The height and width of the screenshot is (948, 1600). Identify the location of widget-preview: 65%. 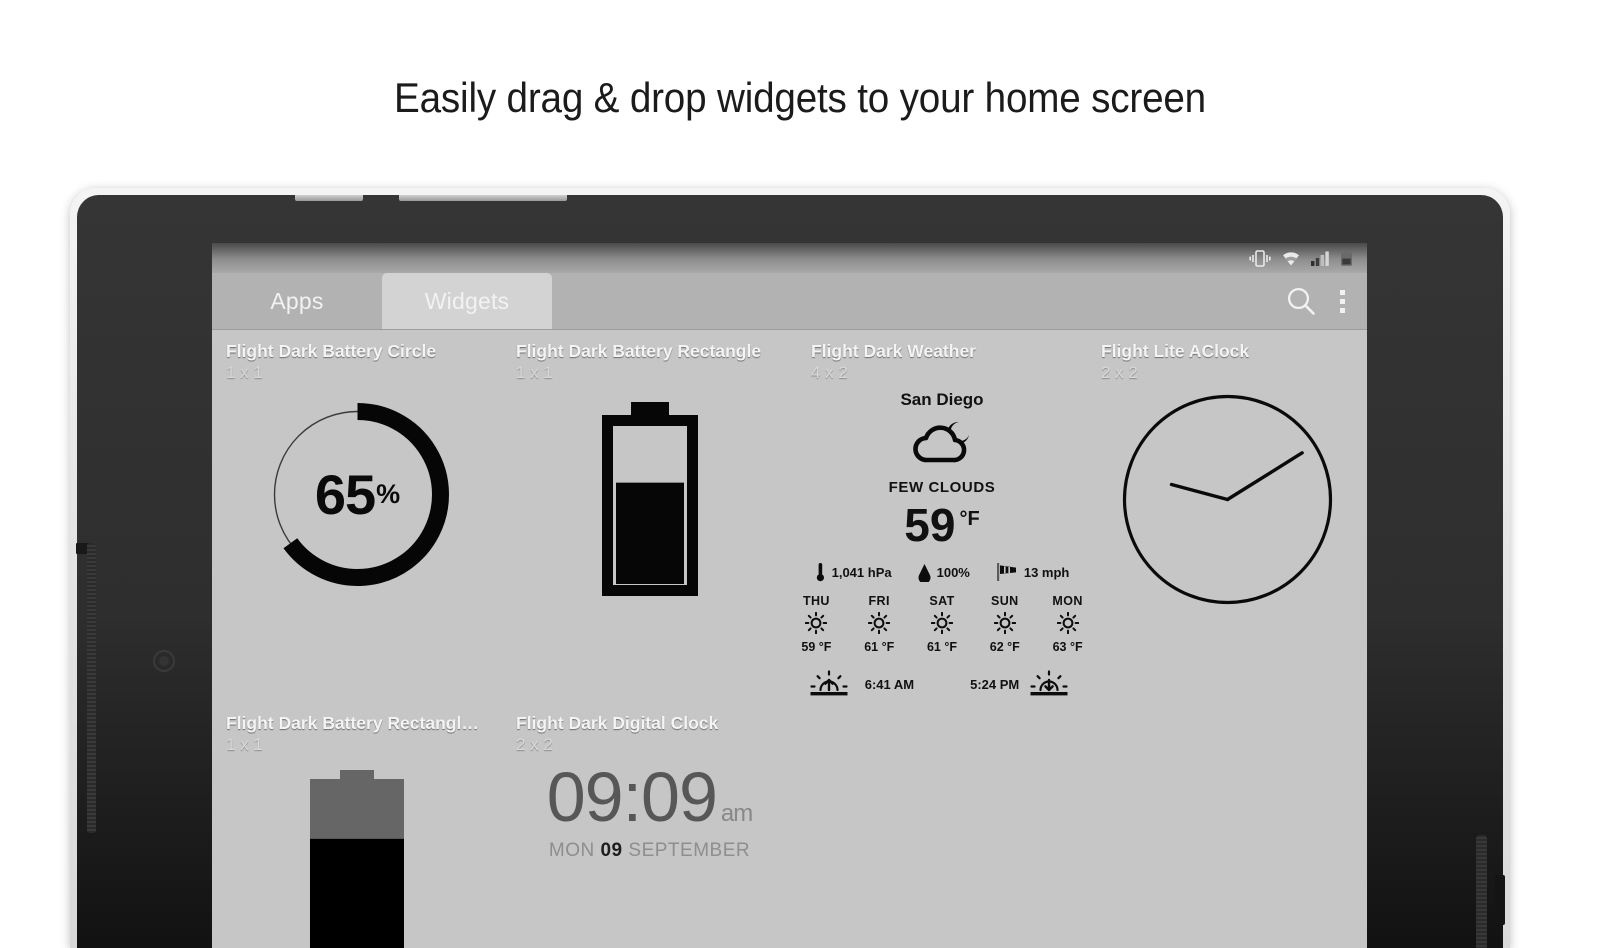
(357, 485).